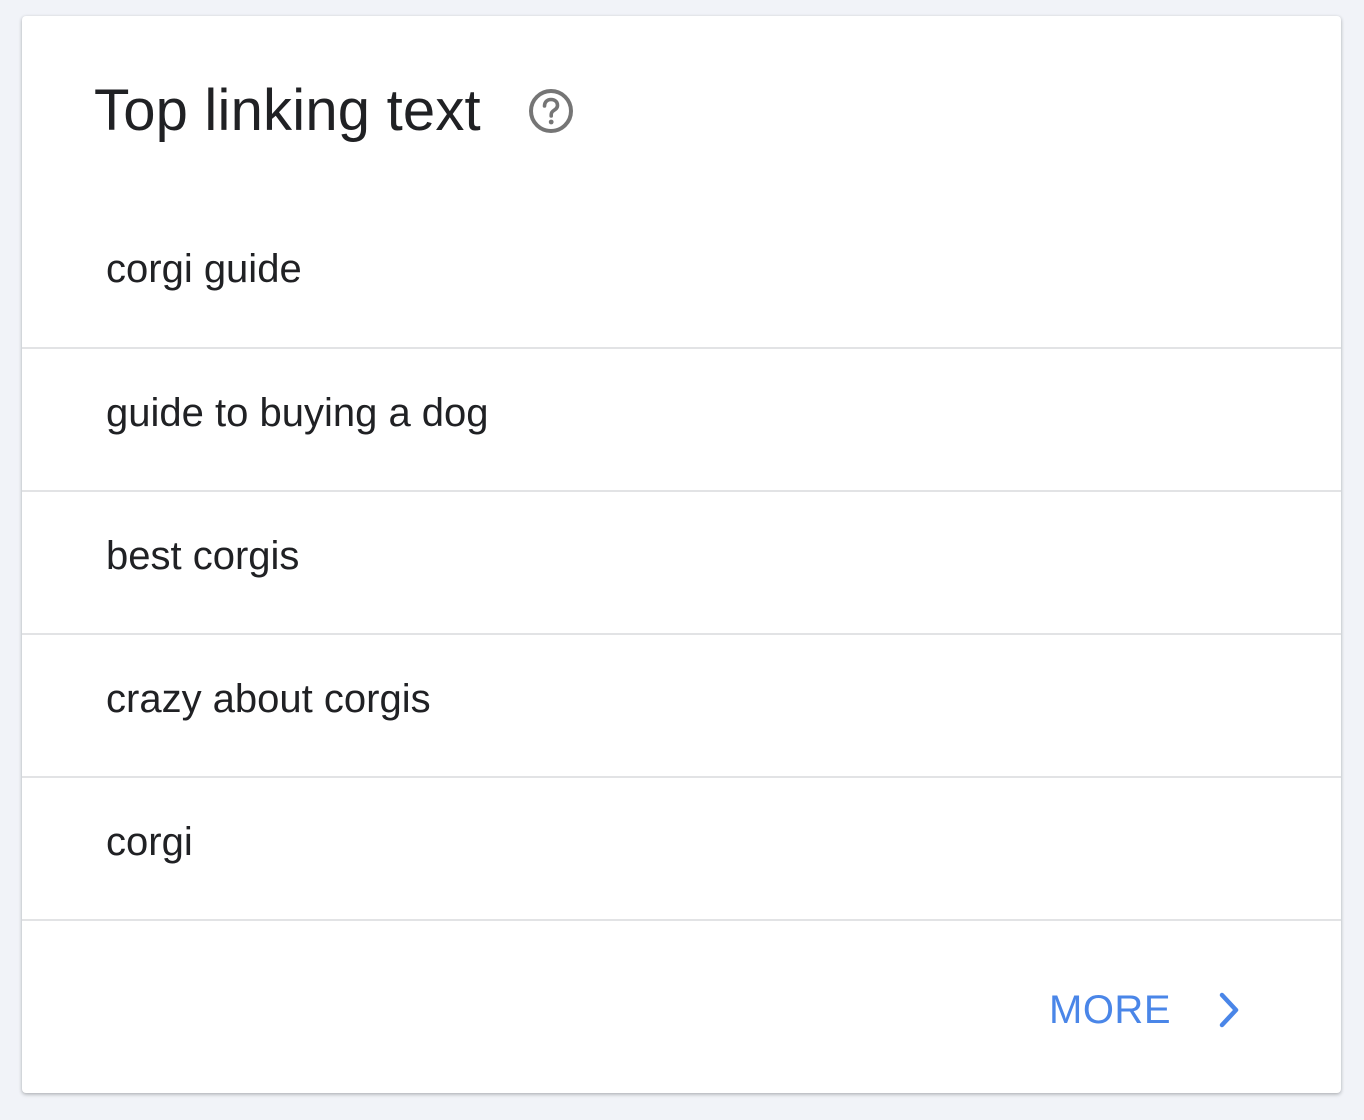 This screenshot has height=1120, width=1364. I want to click on help-icon, so click(551, 111).